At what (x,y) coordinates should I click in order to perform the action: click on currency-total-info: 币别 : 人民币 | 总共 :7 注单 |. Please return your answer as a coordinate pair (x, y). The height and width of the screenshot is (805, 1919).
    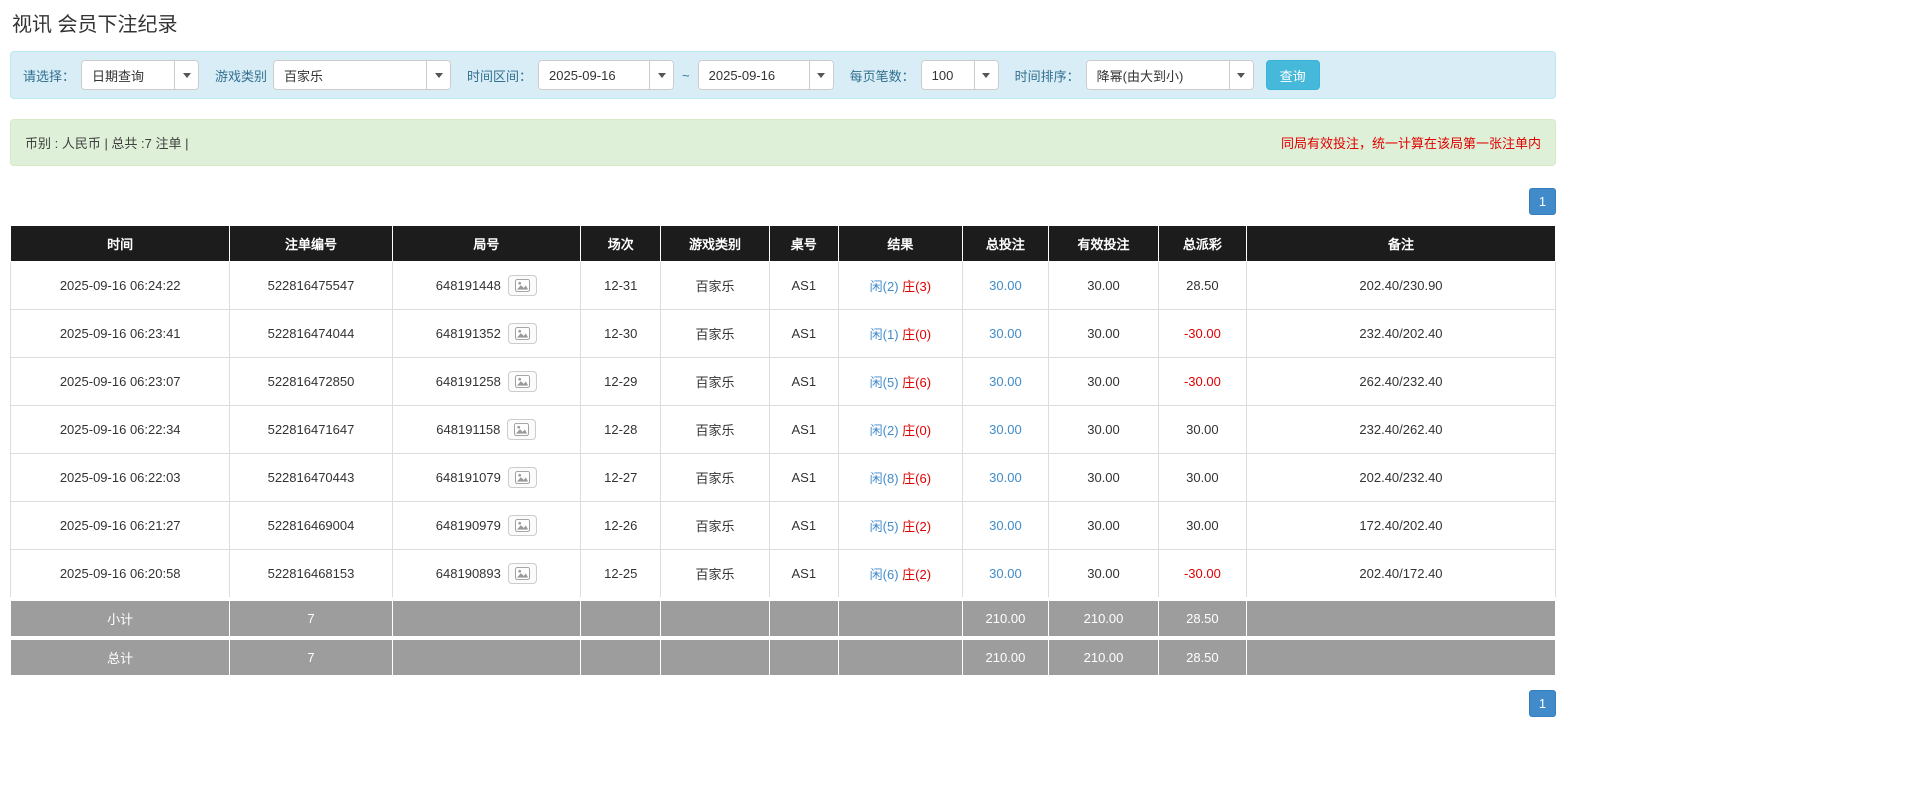
    Looking at the image, I should click on (107, 143).